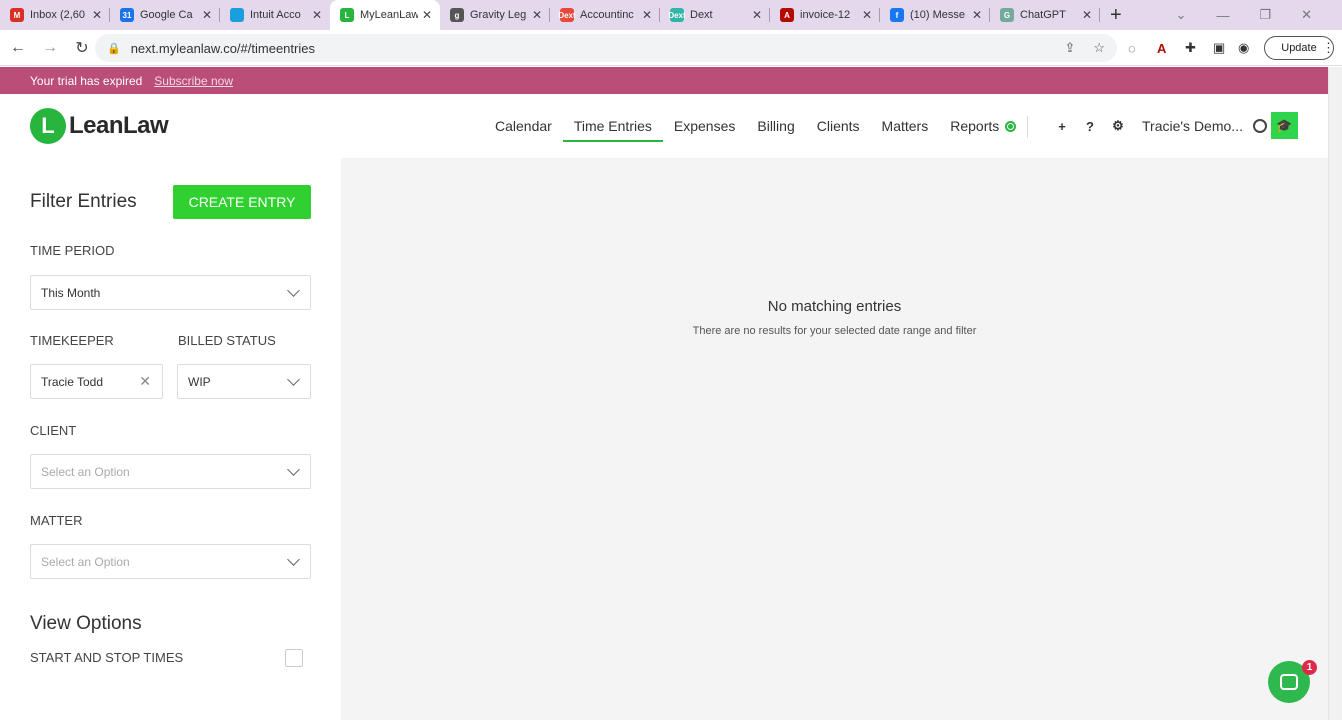 The image size is (1342, 720). I want to click on subscribe-link: Subscribe now, so click(193, 81).